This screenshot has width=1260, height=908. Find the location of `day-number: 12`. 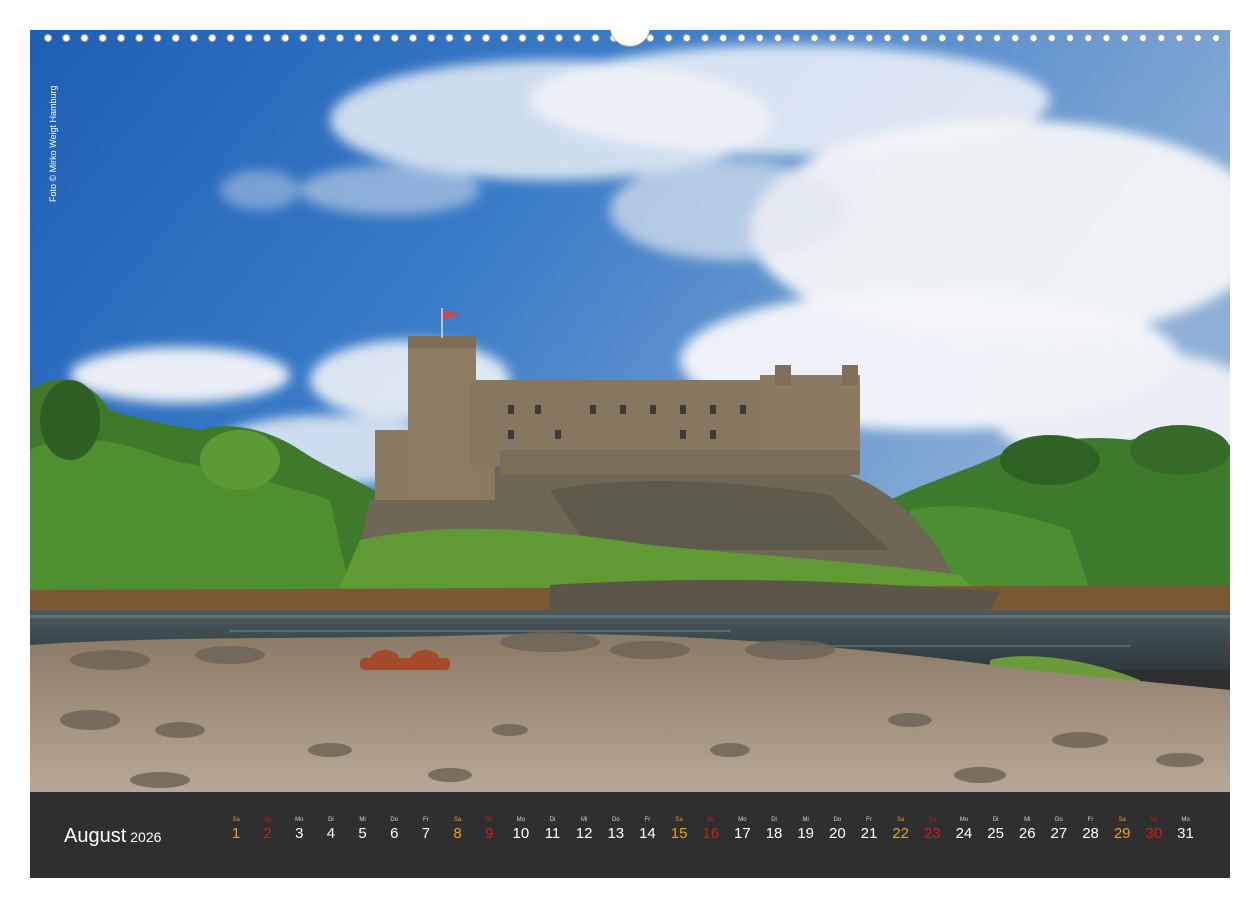

day-number: 12 is located at coordinates (584, 833).